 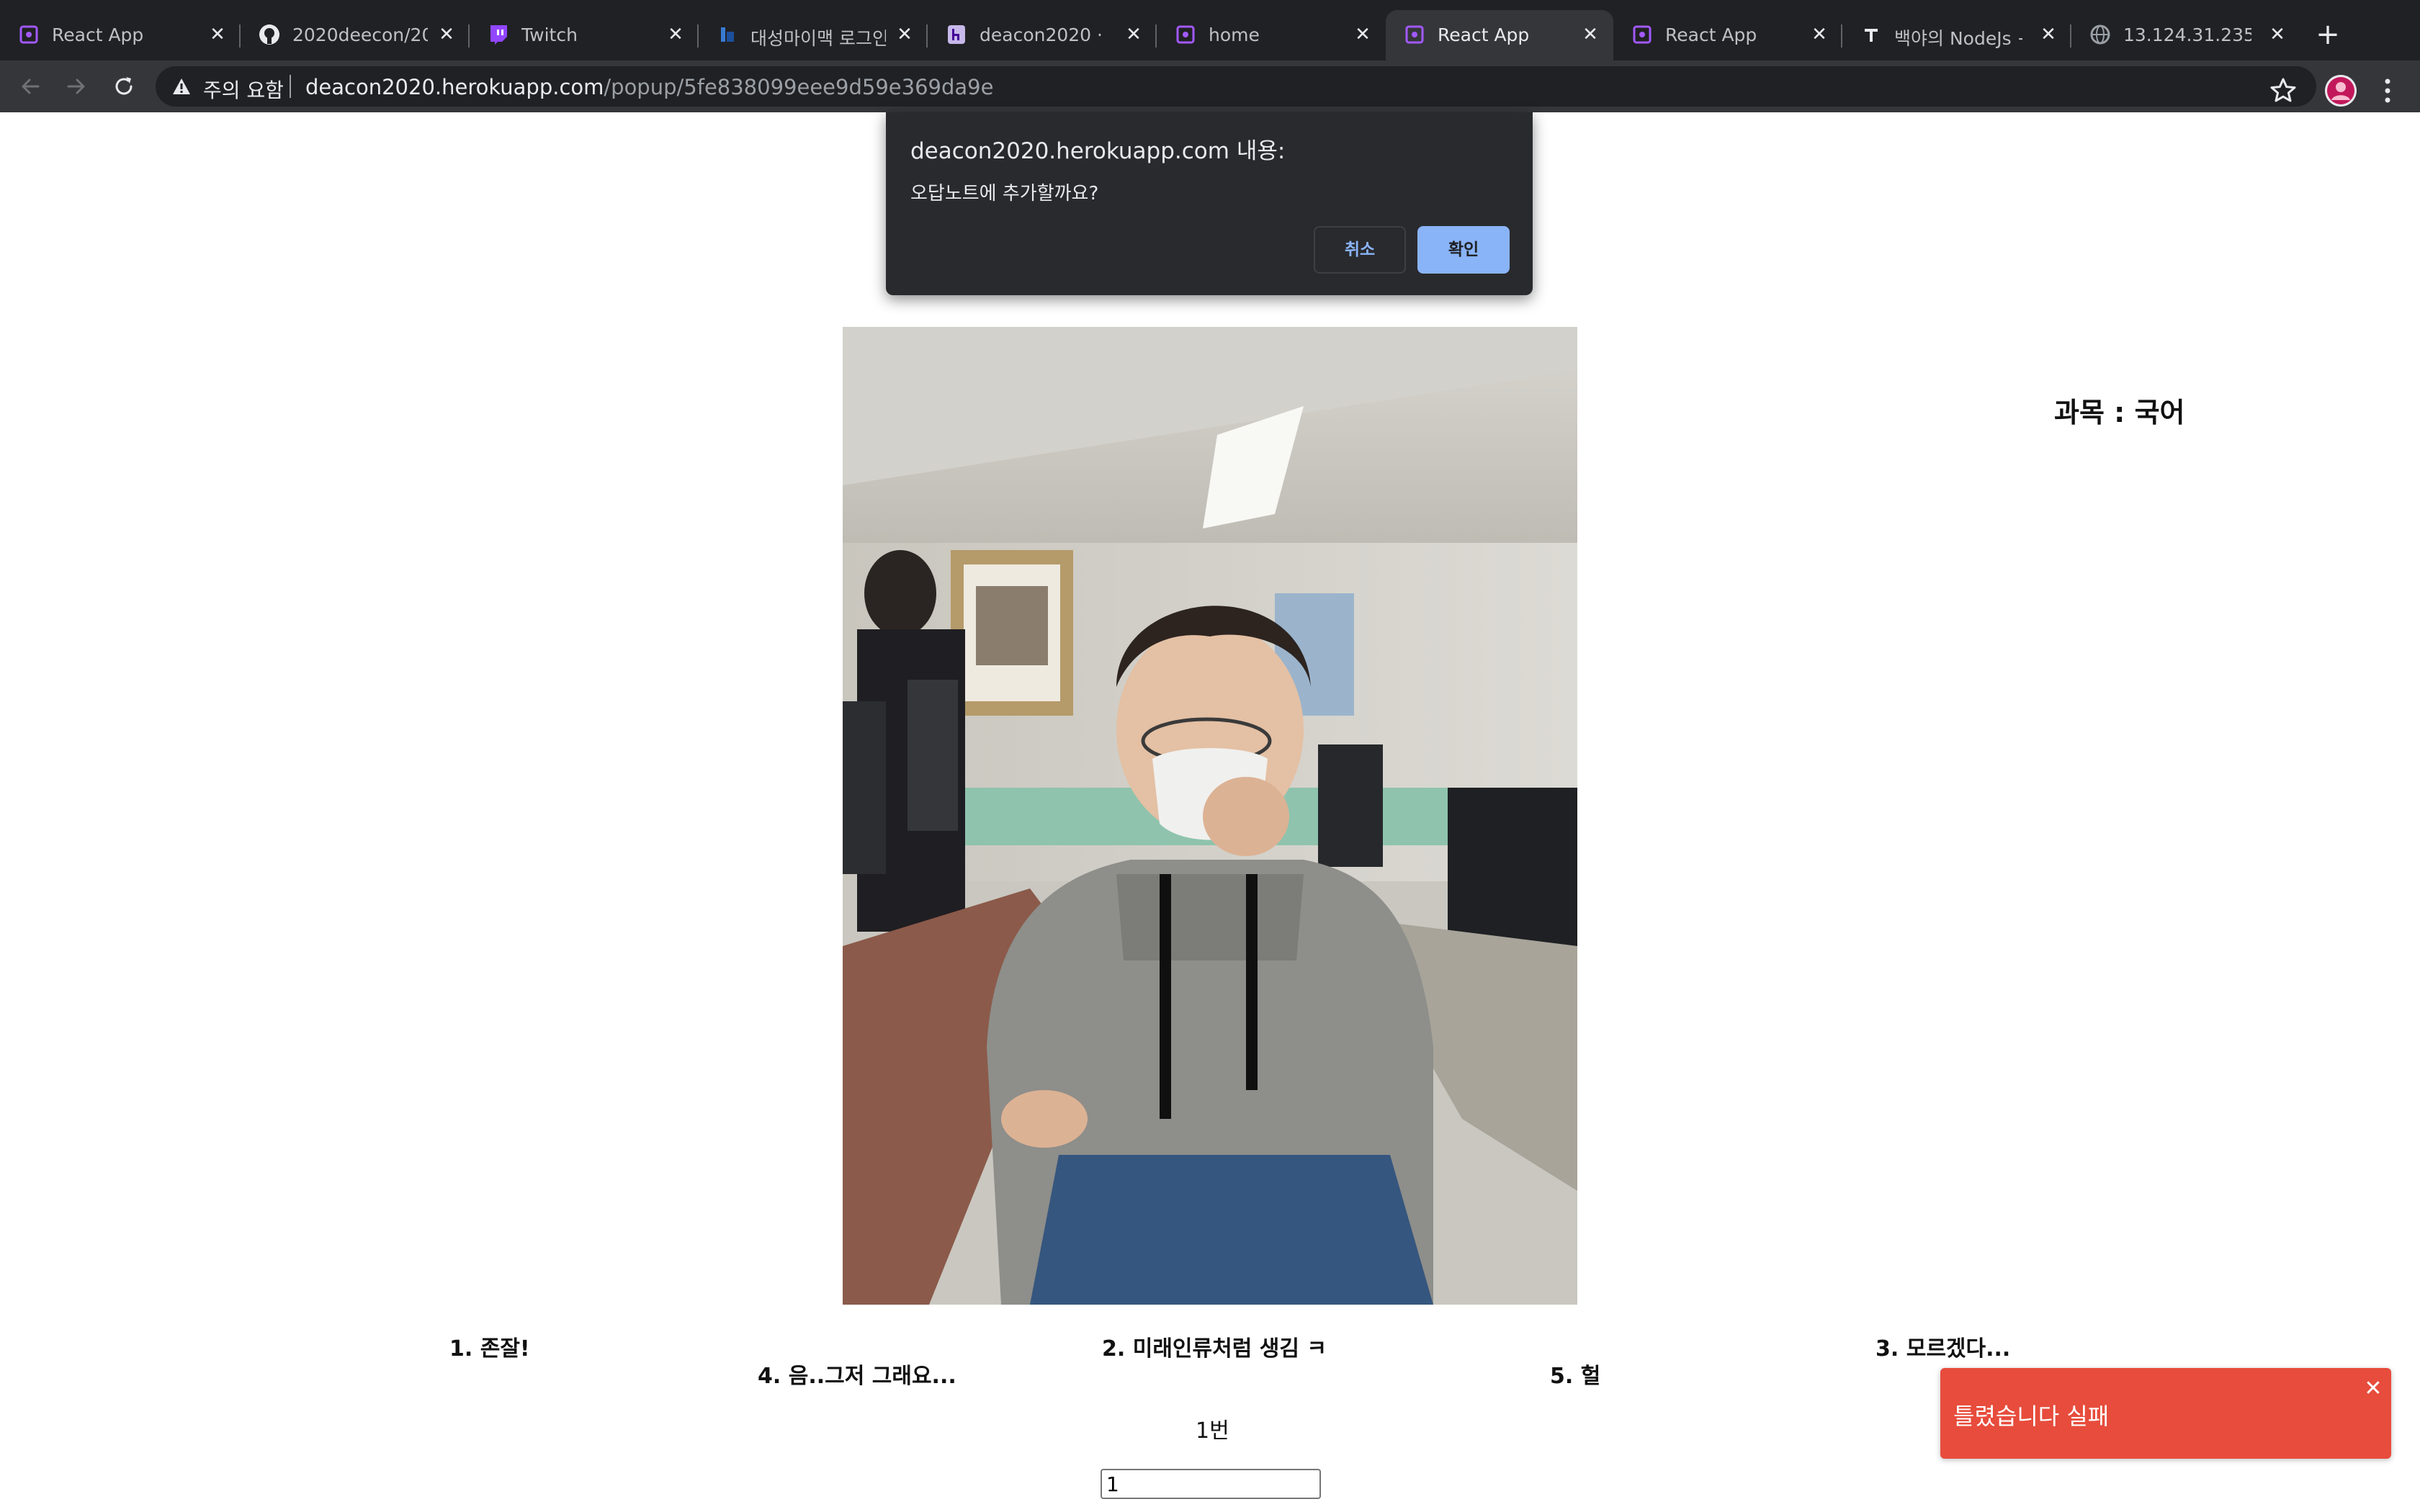 I want to click on url-host: deacon2020.herokuapp.com, so click(x=454, y=87).